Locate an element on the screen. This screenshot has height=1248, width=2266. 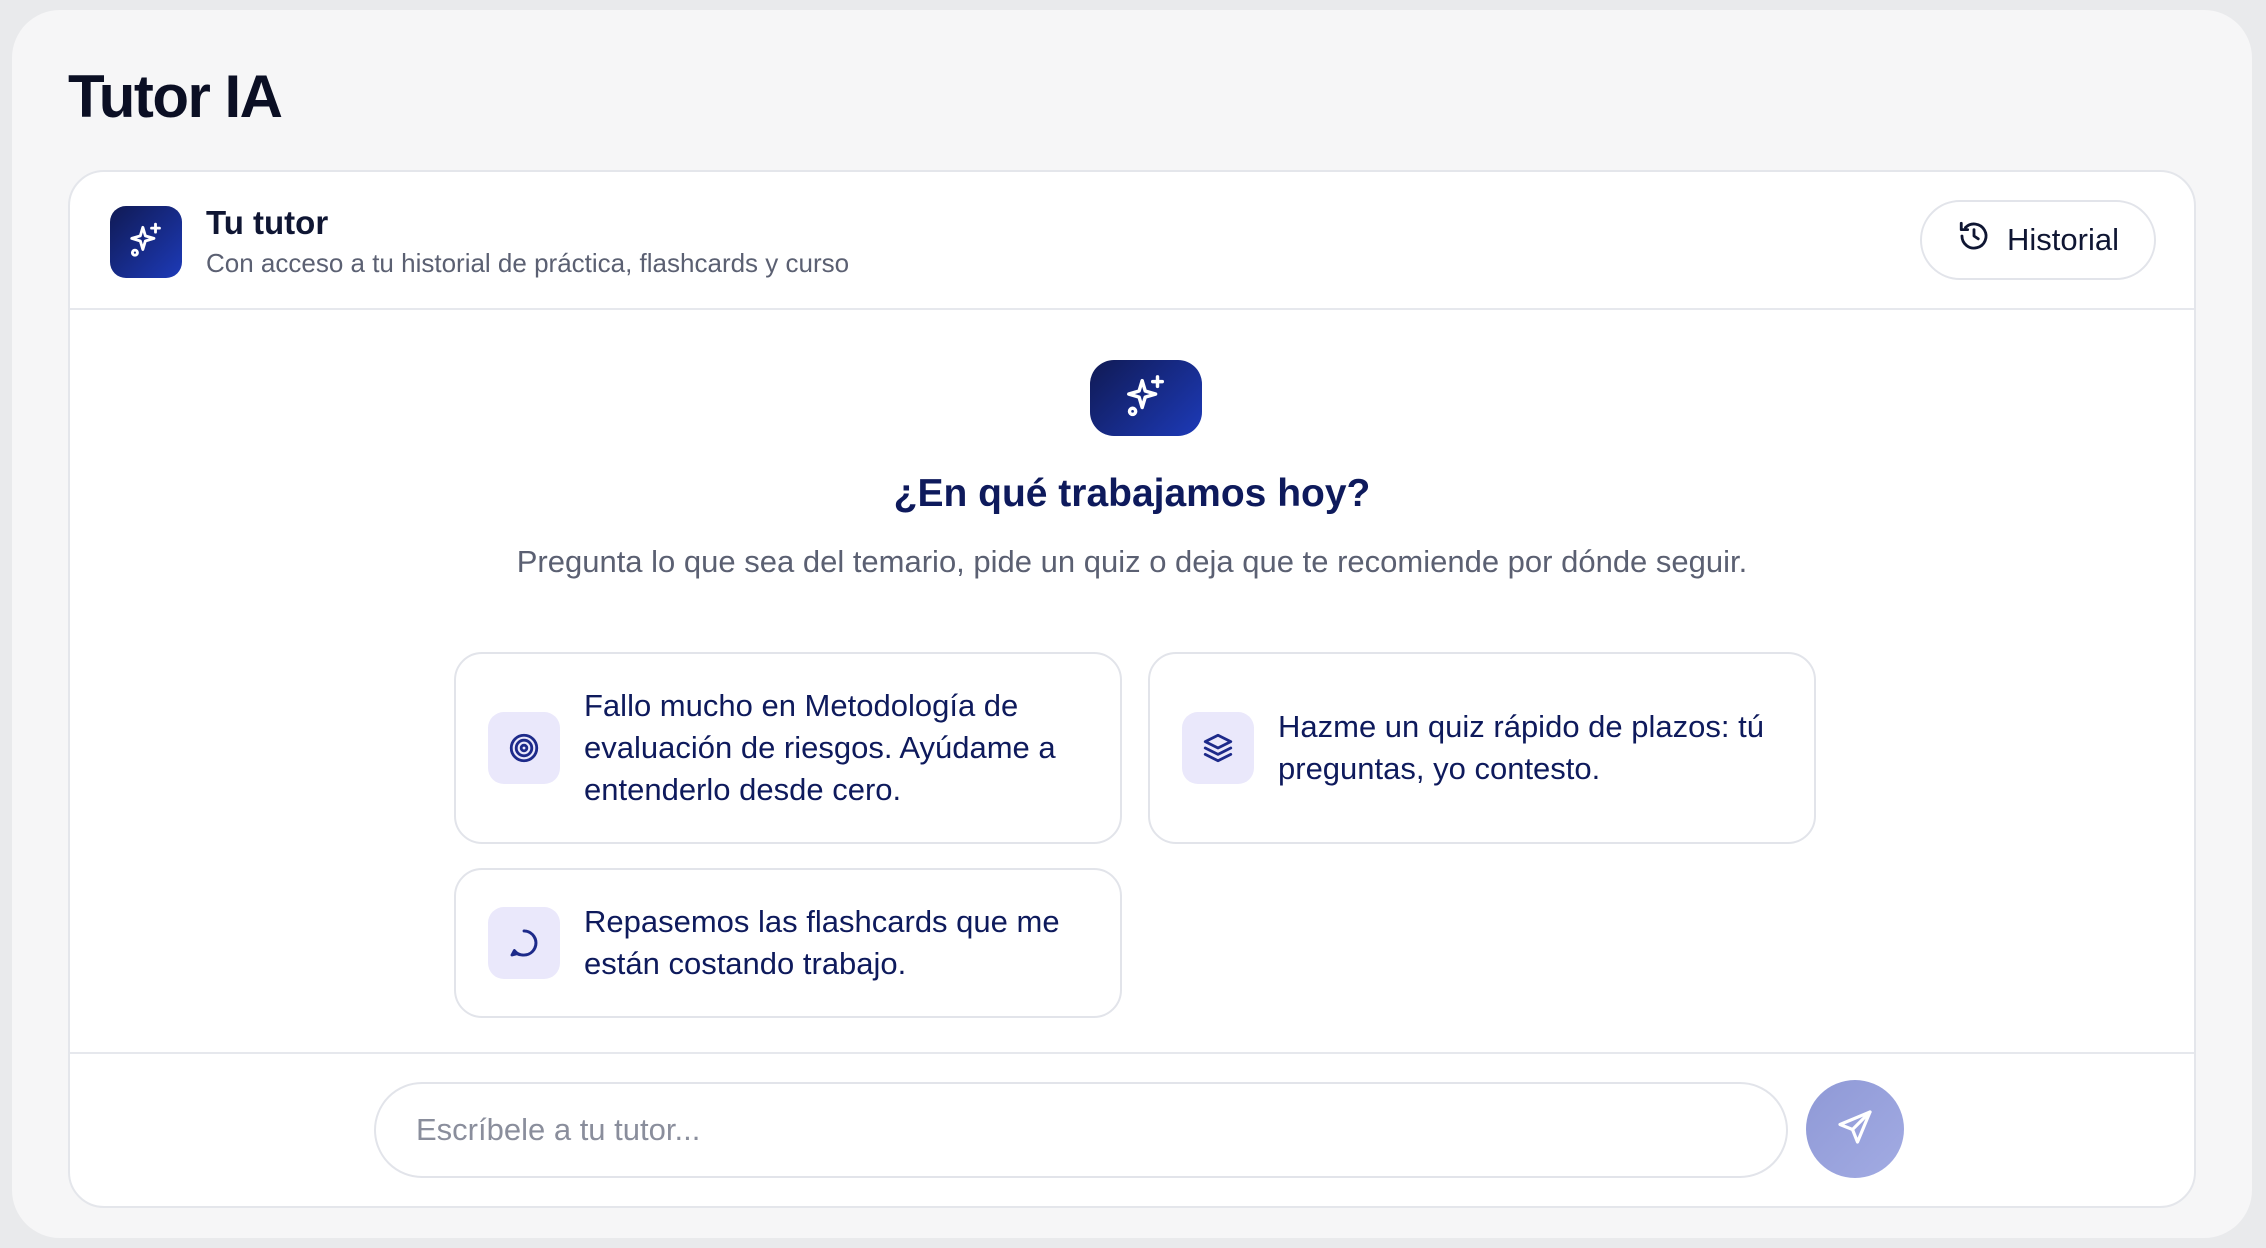
welcome-title: ¿En qué trabajamos hoy? is located at coordinates (1132, 493).